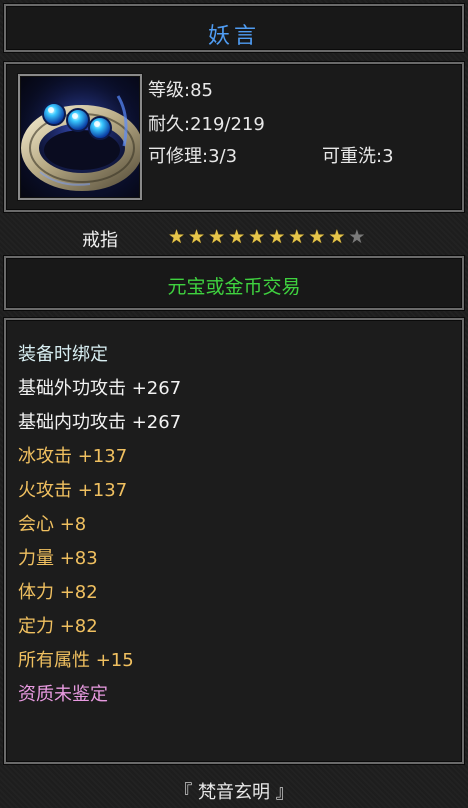  Describe the element at coordinates (80, 137) in the screenshot. I see `ring-icon` at that location.